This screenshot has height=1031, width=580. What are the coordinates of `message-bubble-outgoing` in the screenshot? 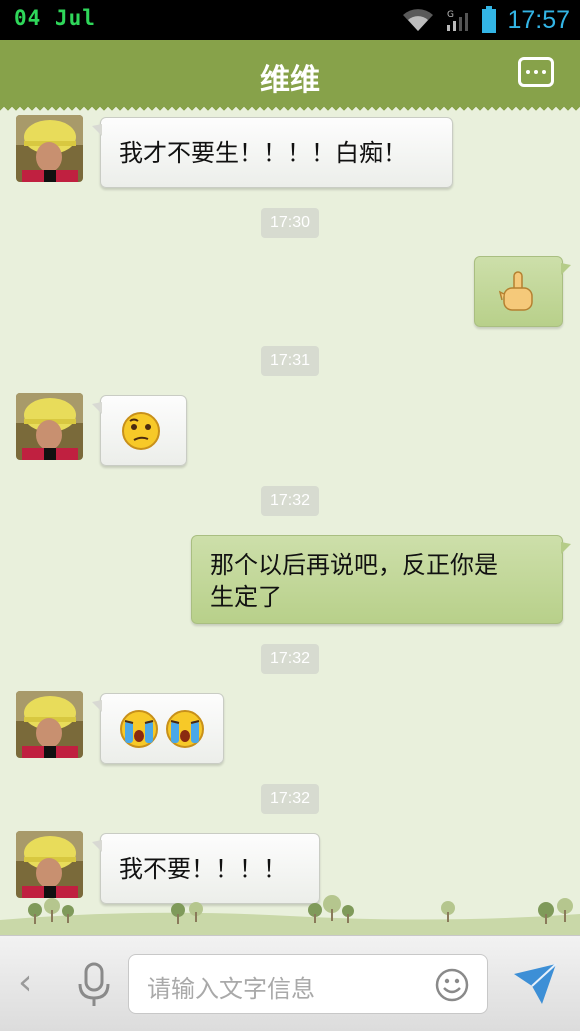 It's located at (522, 291).